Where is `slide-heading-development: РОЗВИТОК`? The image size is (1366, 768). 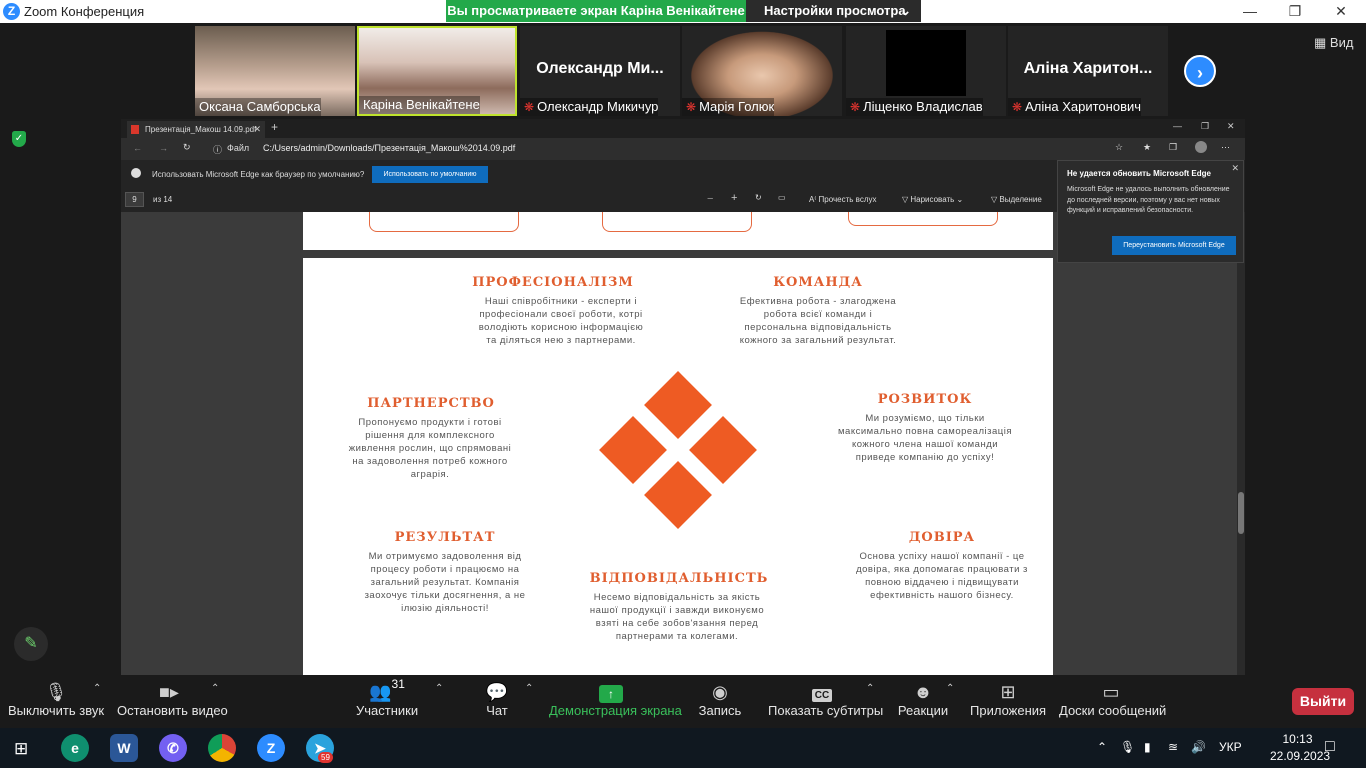
slide-heading-development: РОЗВИТОК is located at coordinates (925, 399).